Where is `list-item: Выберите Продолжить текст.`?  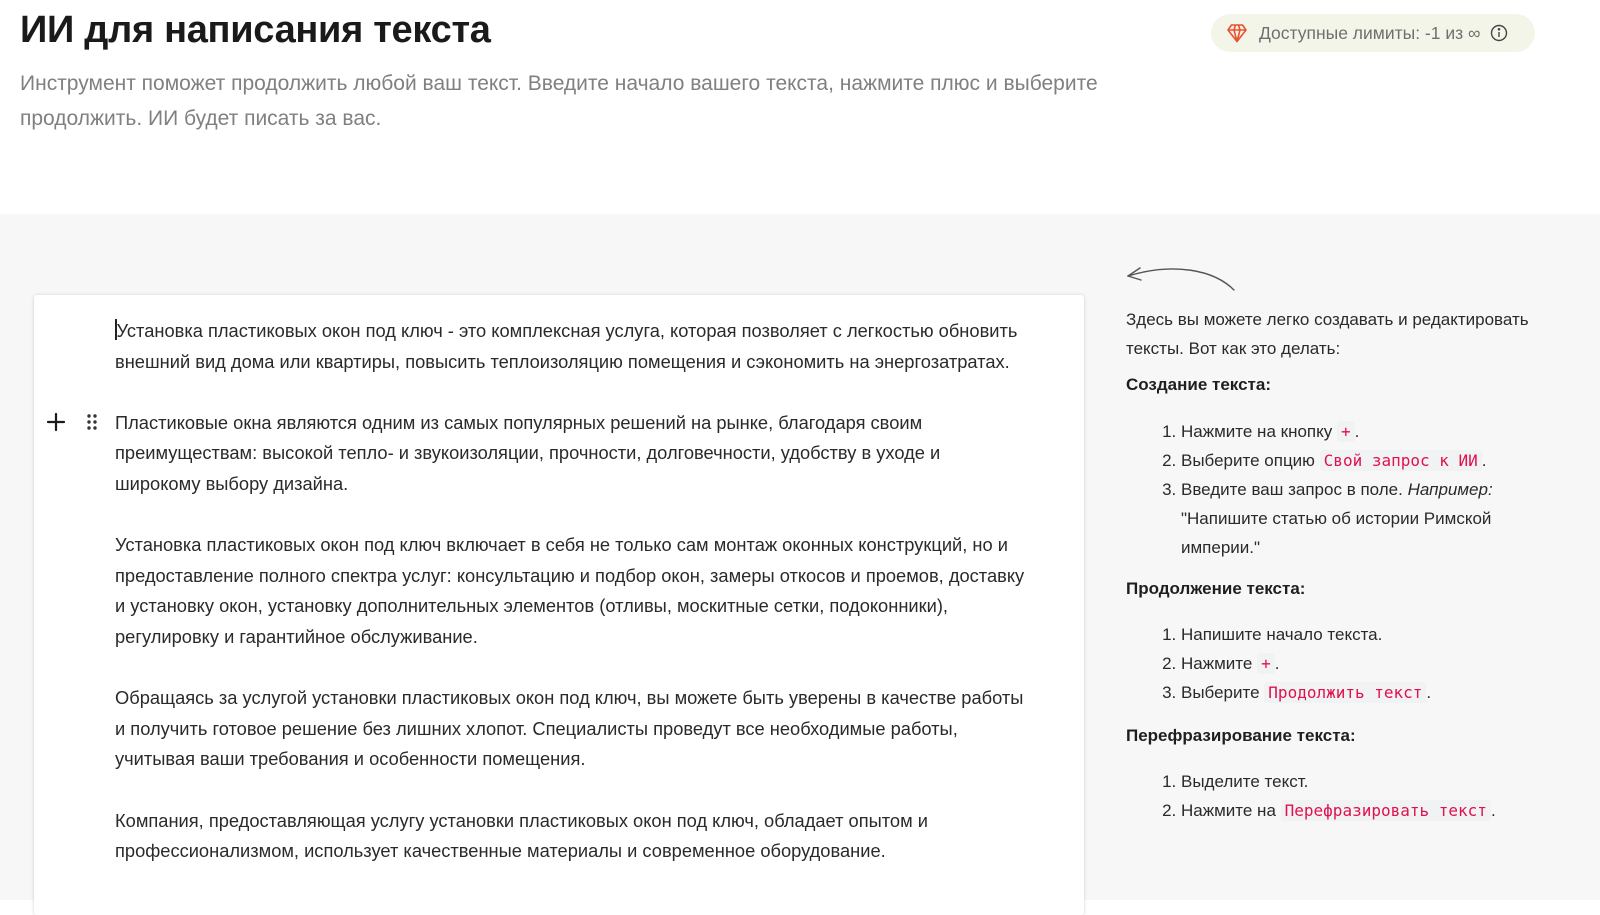
list-item: Выберите Продолжить текст. is located at coordinates (1306, 692).